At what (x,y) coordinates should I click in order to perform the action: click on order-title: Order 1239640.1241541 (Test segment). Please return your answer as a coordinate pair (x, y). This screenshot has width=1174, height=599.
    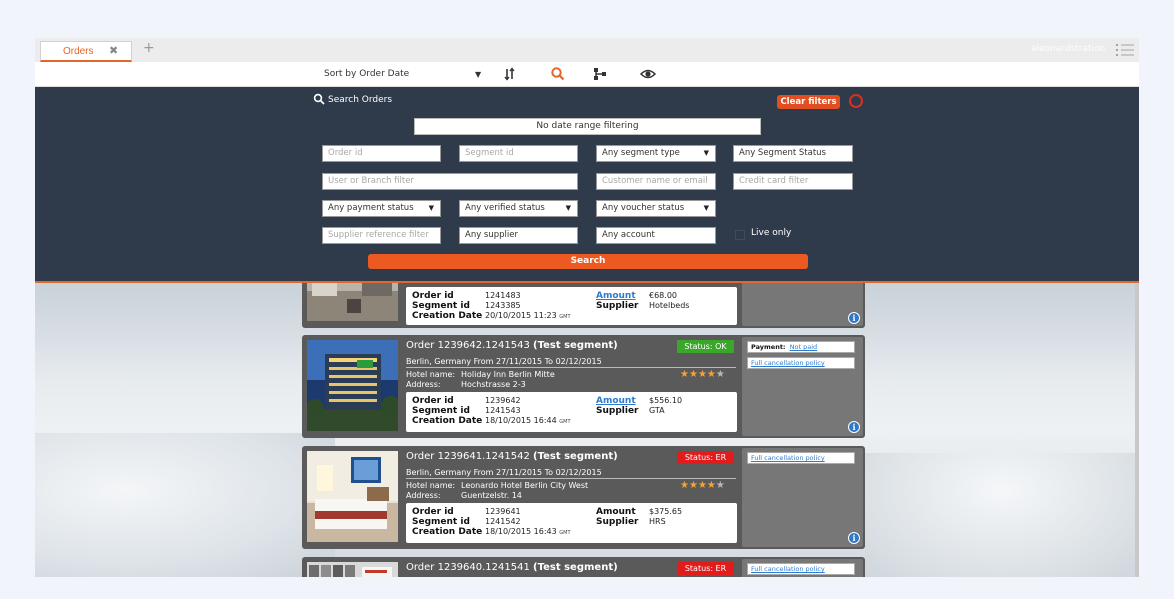
    Looking at the image, I should click on (512, 567).